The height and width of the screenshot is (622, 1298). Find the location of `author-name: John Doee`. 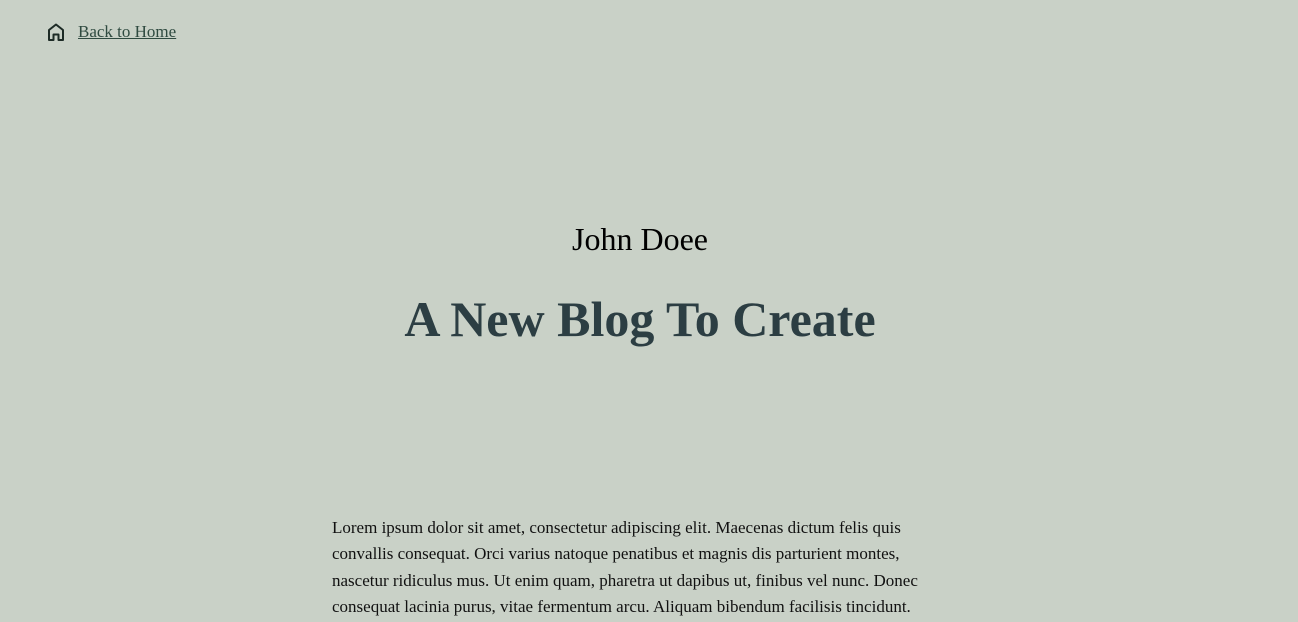

author-name: John Doee is located at coordinates (640, 239).